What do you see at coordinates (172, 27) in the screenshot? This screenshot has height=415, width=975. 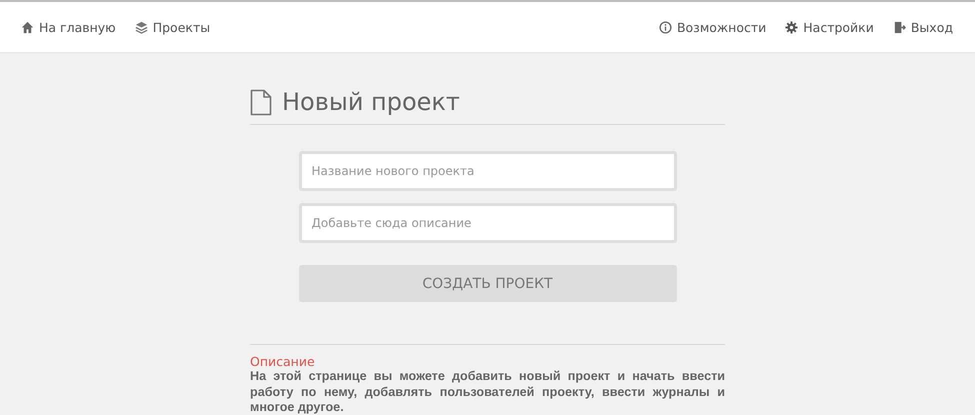 I see `nav-link: Проекты` at bounding box center [172, 27].